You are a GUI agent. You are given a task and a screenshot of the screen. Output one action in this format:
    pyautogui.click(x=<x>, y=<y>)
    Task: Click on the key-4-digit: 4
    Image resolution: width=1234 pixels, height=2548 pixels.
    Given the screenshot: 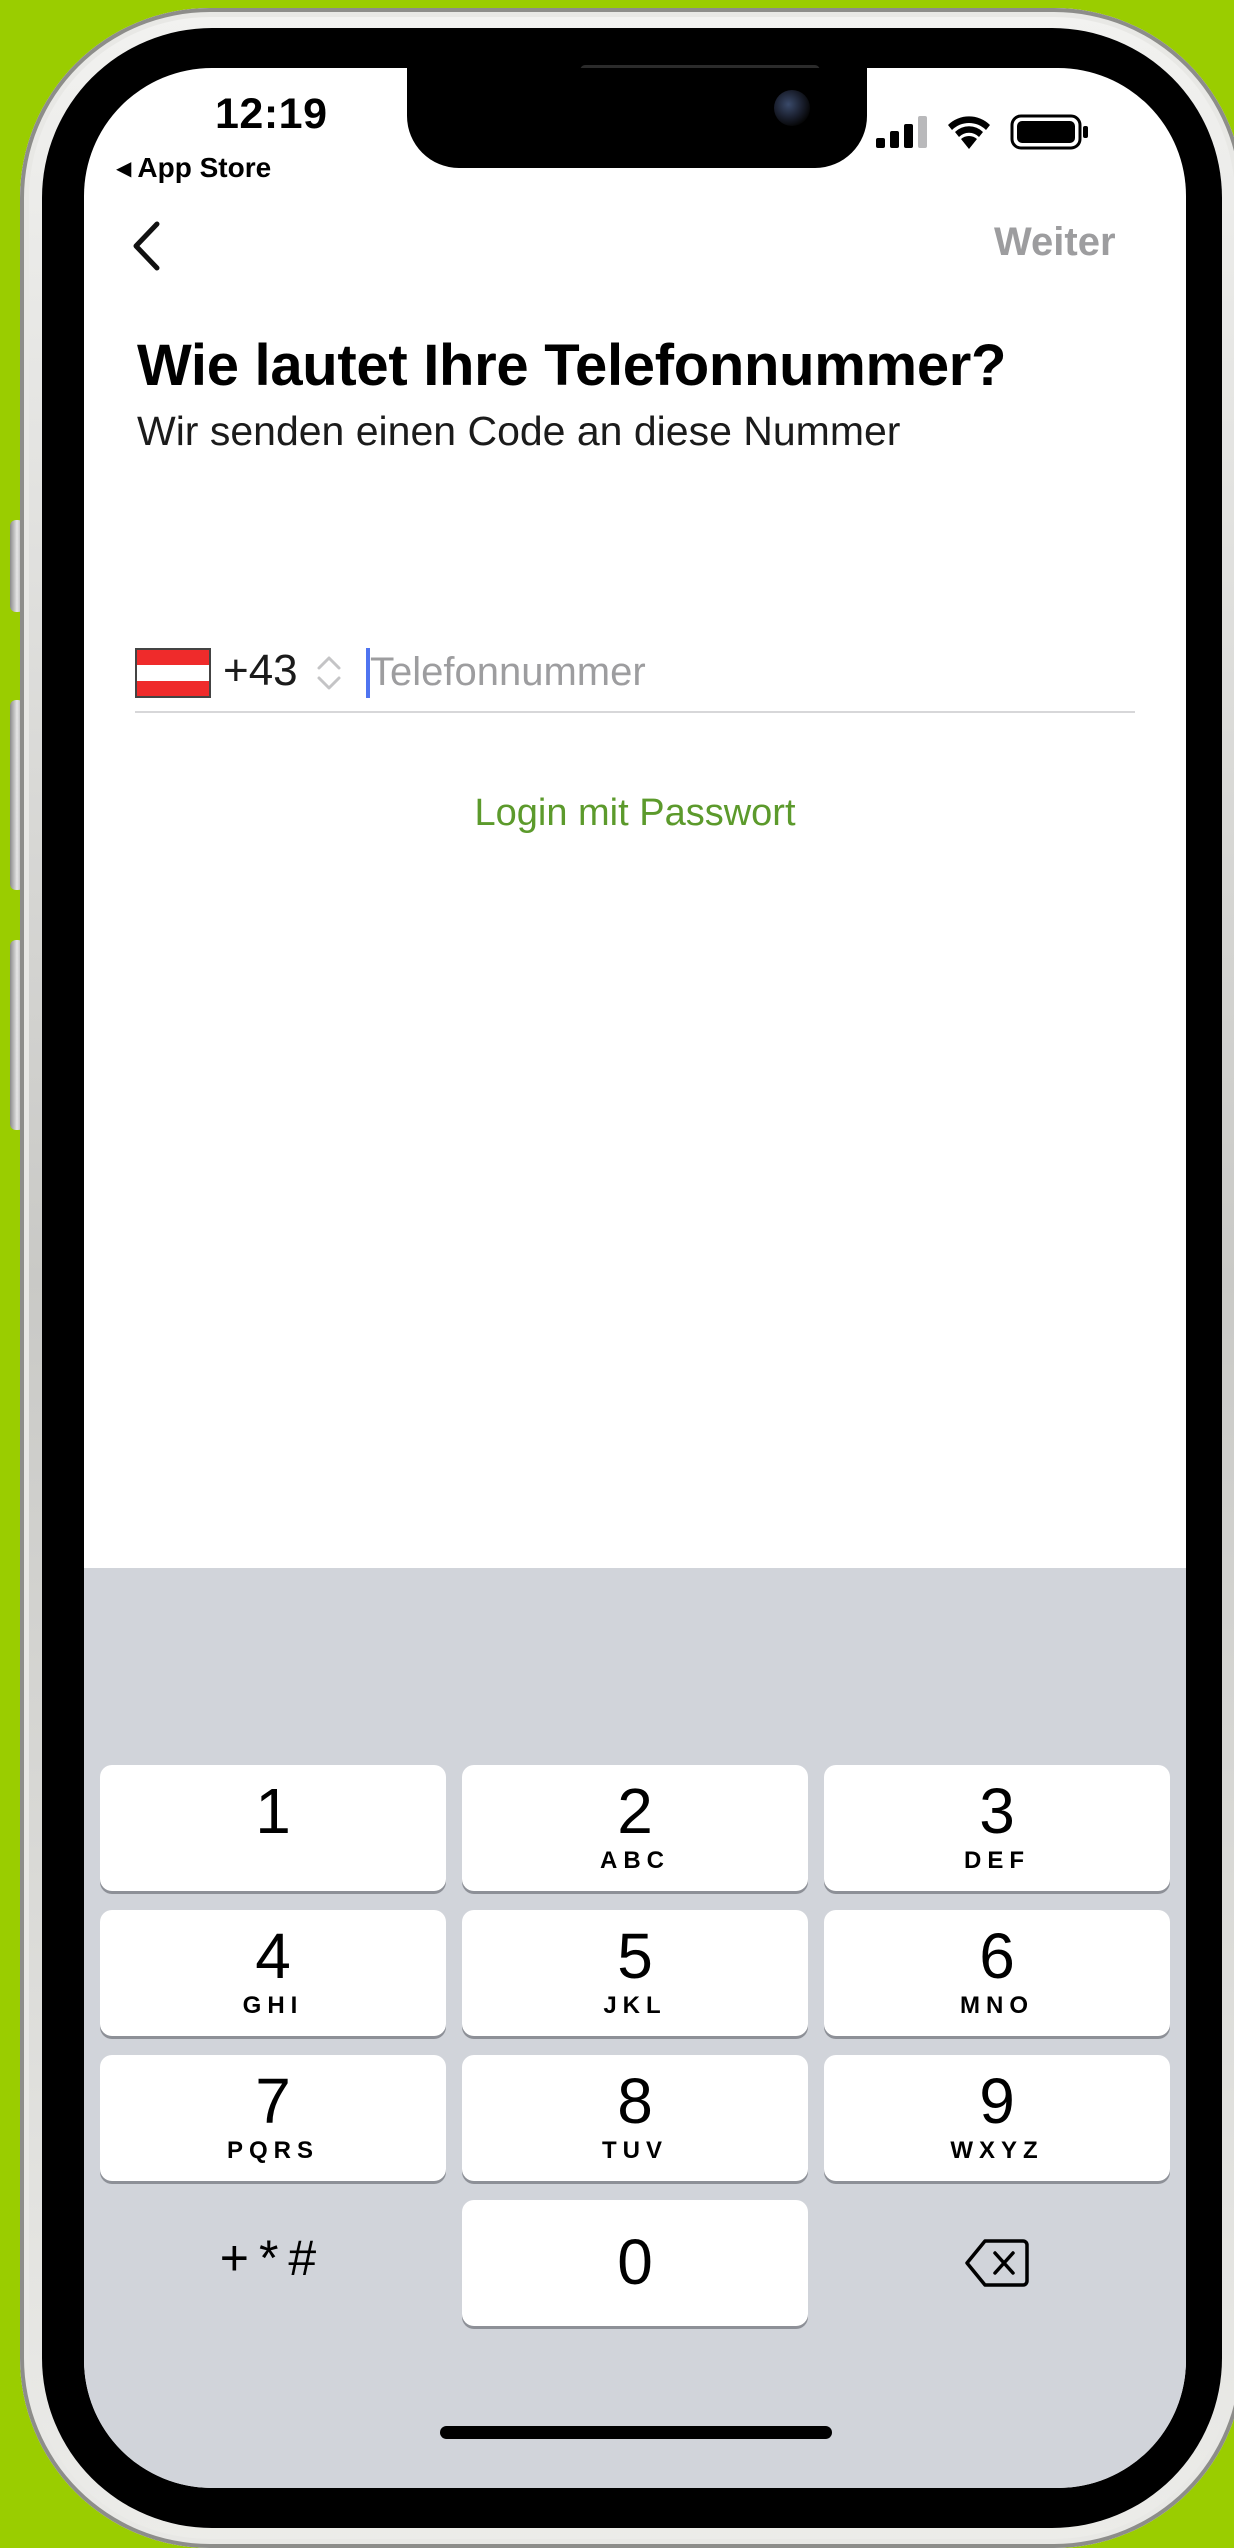 What is the action you would take?
    pyautogui.click(x=273, y=1956)
    